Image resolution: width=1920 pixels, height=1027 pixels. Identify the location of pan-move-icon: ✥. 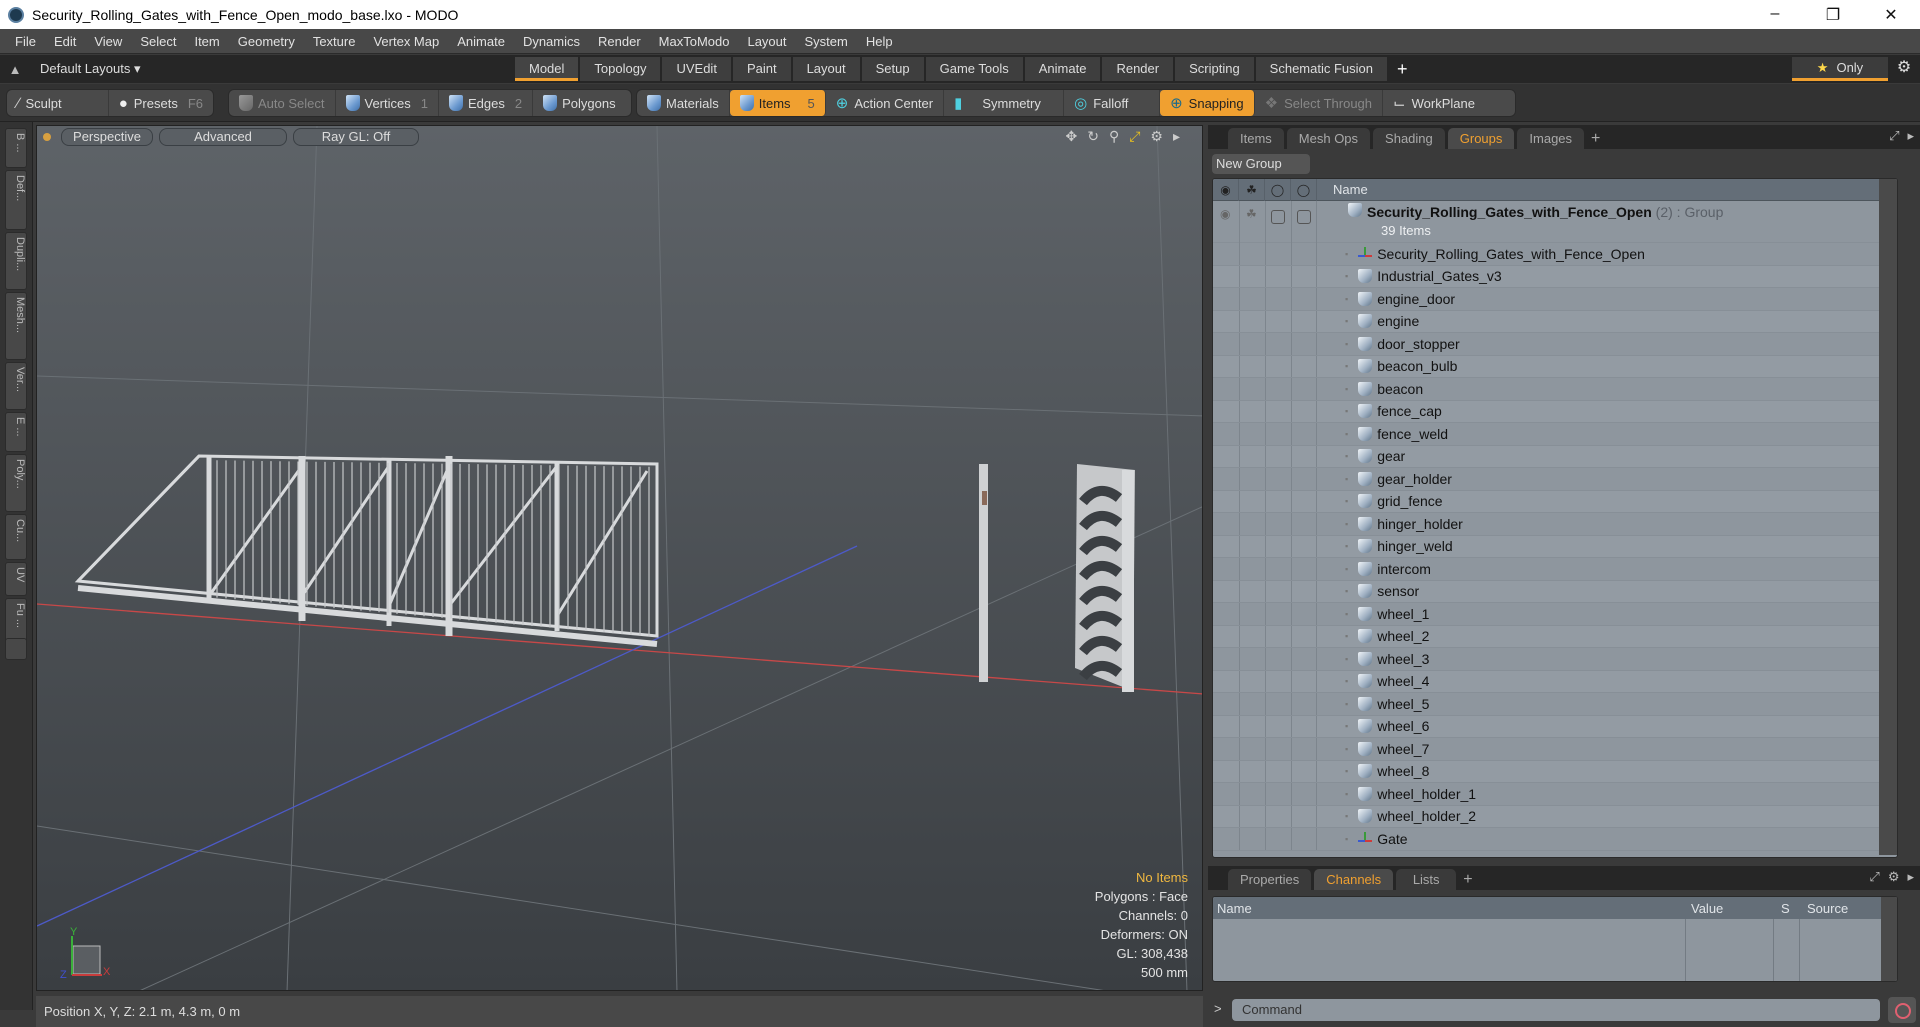
(1071, 136).